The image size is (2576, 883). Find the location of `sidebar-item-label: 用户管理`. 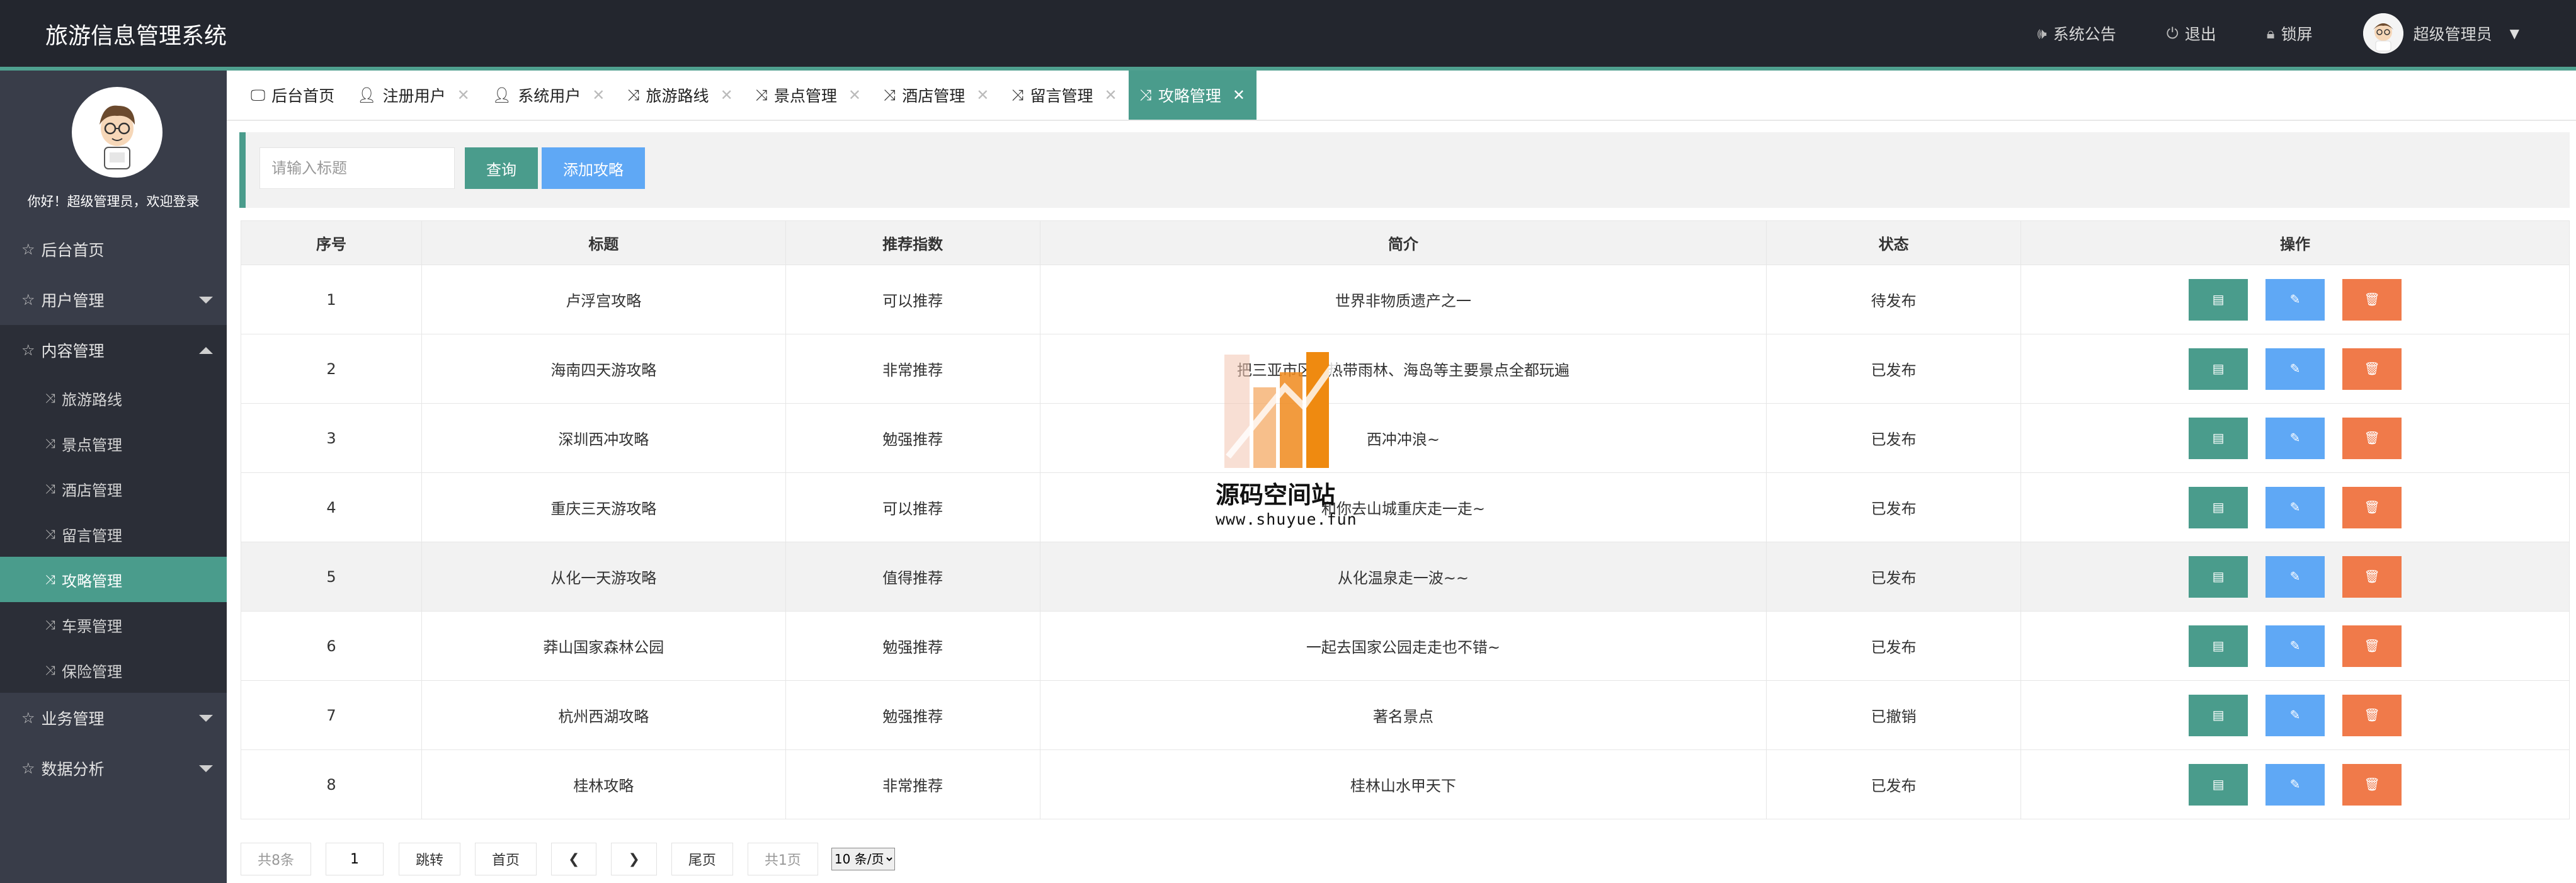

sidebar-item-label: 用户管理 is located at coordinates (73, 301).